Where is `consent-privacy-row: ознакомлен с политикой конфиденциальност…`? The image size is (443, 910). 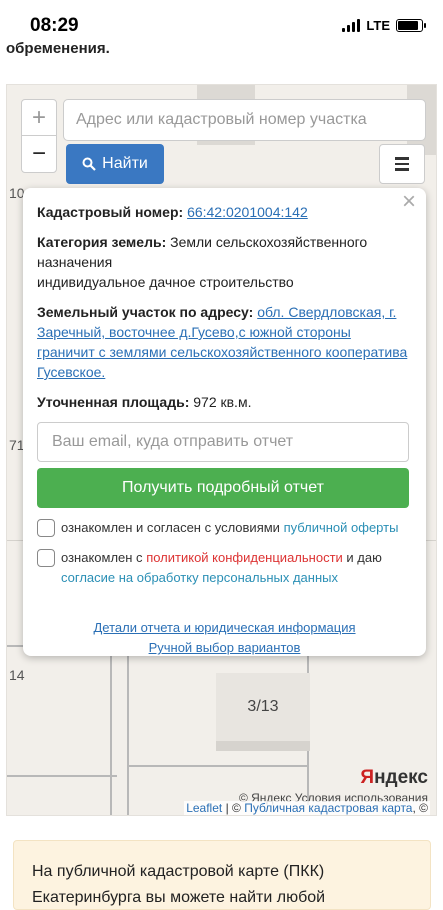
consent-privacy-row: ознакомлен с политикой конфиденциальност… is located at coordinates (224, 568).